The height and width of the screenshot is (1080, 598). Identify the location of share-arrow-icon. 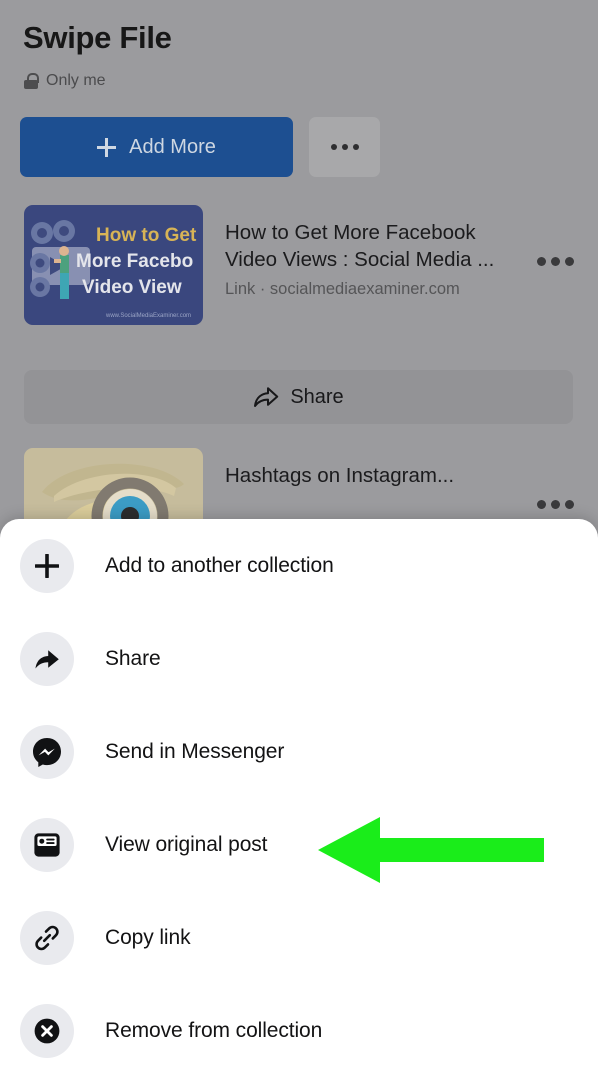
(266, 397).